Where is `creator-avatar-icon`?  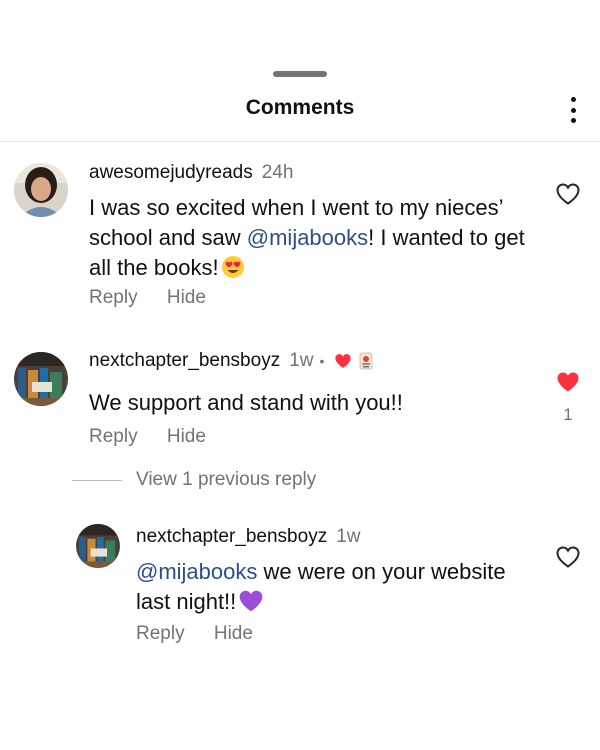
creator-avatar-icon is located at coordinates (366, 361).